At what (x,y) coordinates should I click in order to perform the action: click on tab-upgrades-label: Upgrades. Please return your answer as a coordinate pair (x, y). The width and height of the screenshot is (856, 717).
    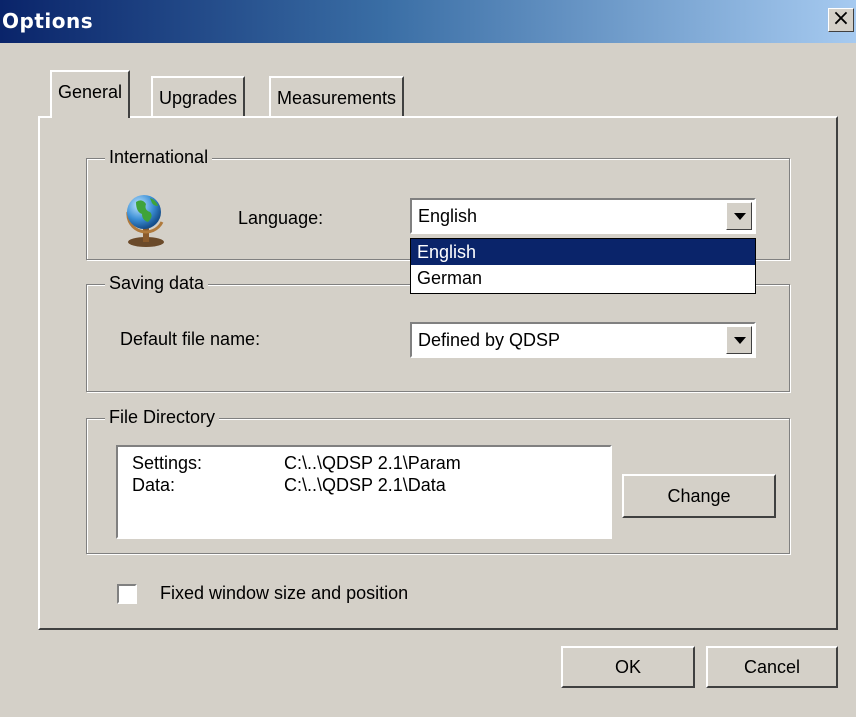
    Looking at the image, I should click on (198, 98).